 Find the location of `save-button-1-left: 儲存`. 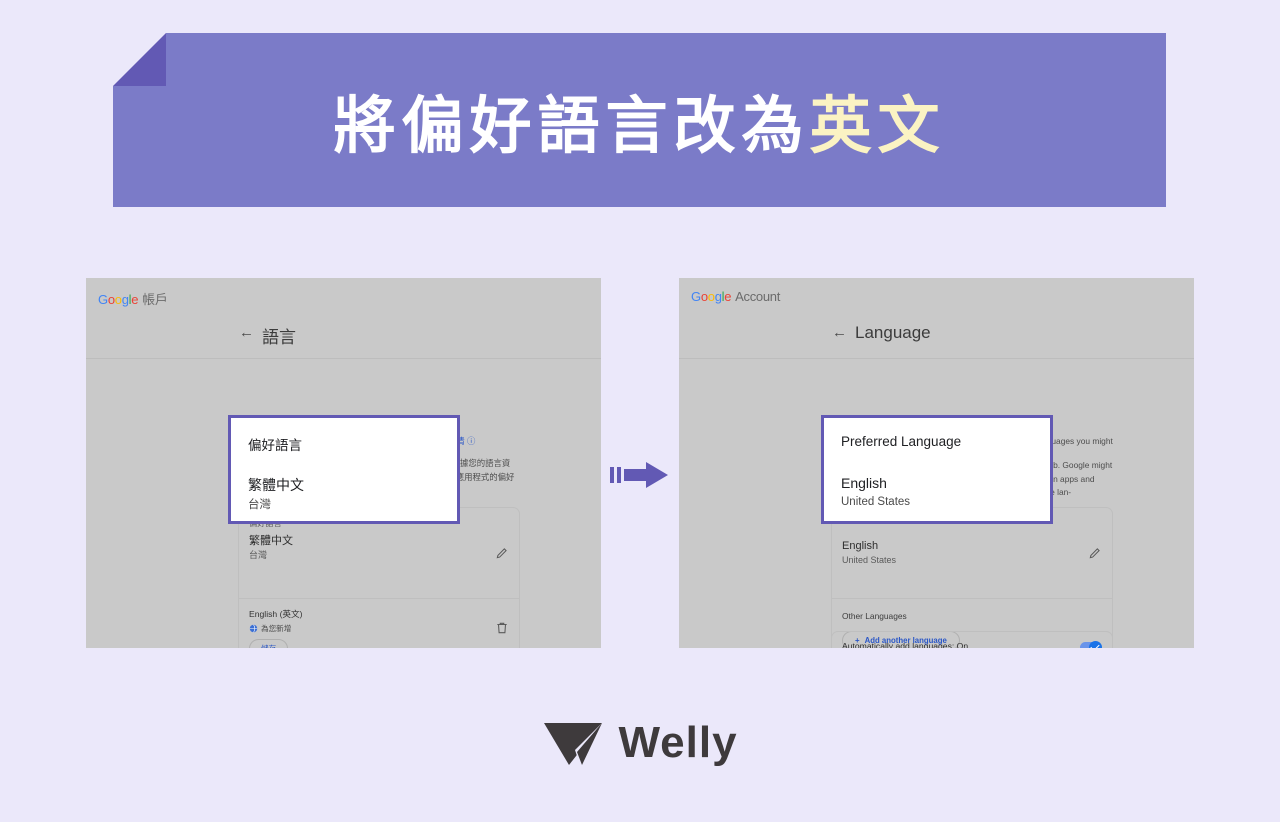

save-button-1-left: 儲存 is located at coordinates (269, 643).